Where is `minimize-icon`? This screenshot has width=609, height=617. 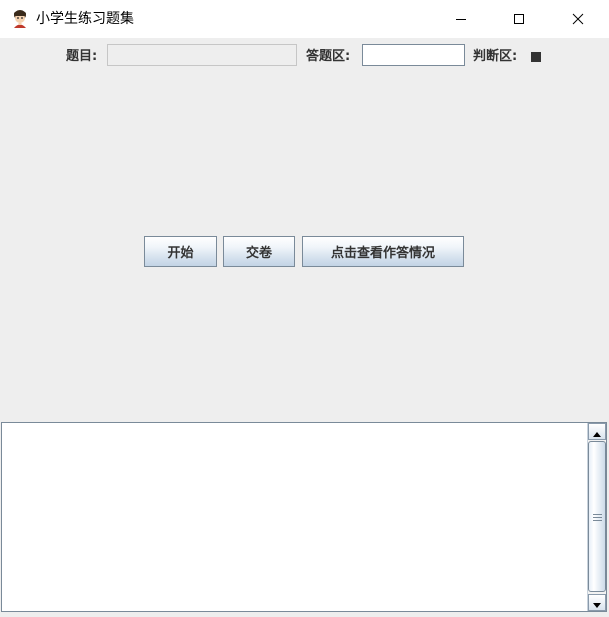 minimize-icon is located at coordinates (461, 19).